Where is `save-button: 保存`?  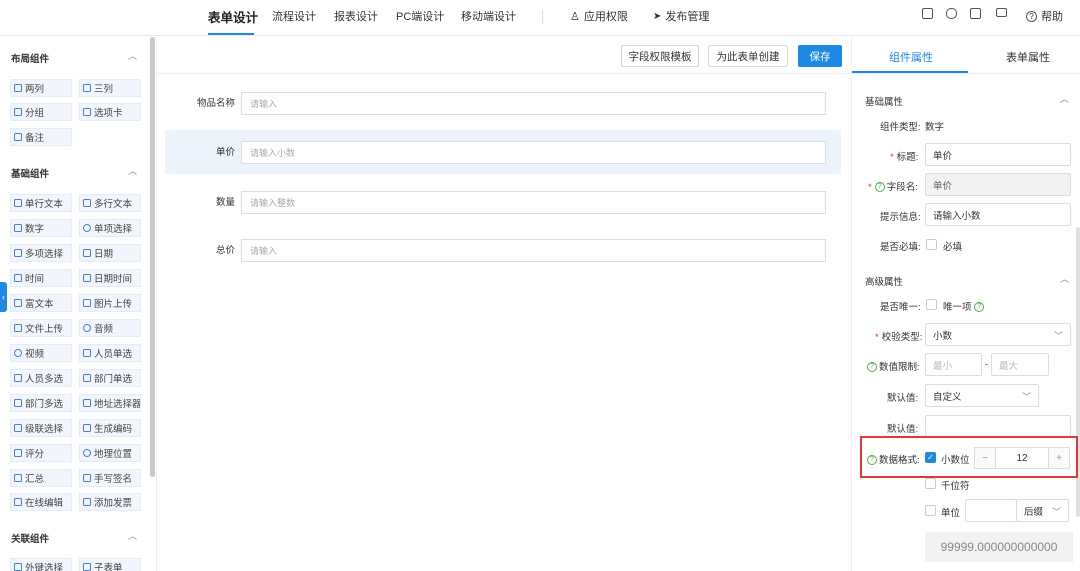
save-button: 保存 is located at coordinates (820, 56).